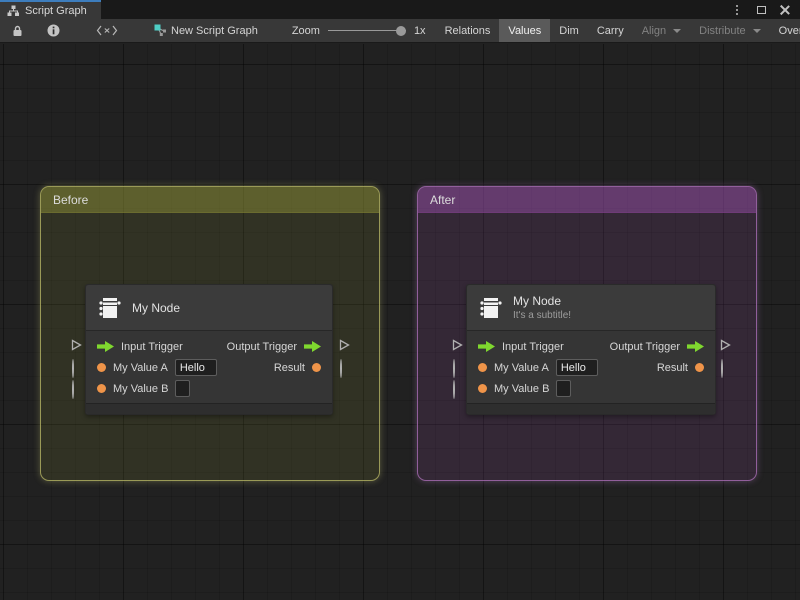 Image resolution: width=800 pixels, height=600 pixels. I want to click on inspect-button, so click(53, 30).